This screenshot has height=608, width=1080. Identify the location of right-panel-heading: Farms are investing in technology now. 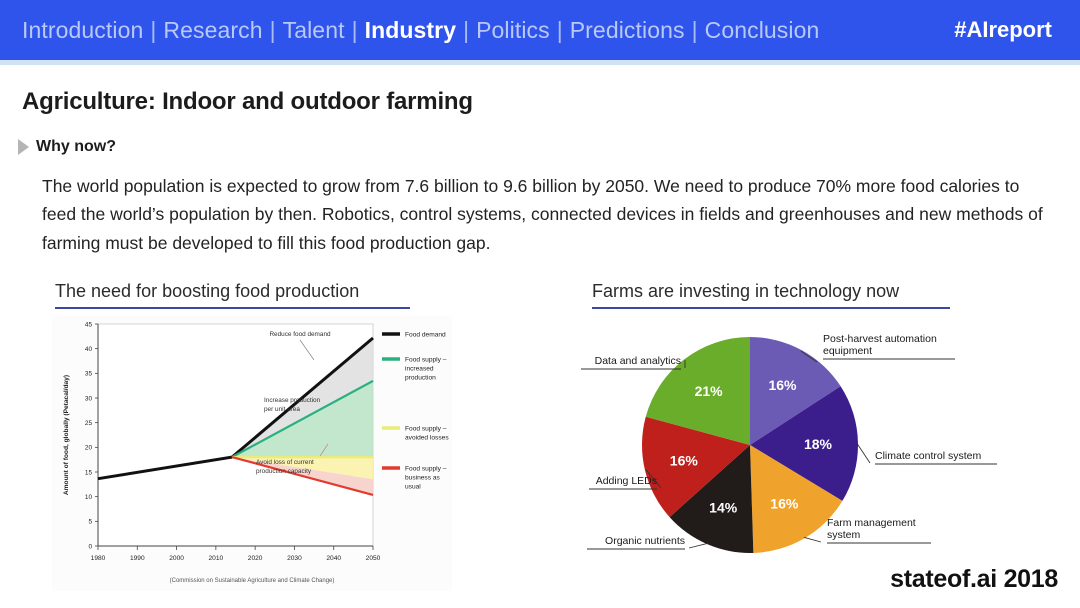
(771, 297).